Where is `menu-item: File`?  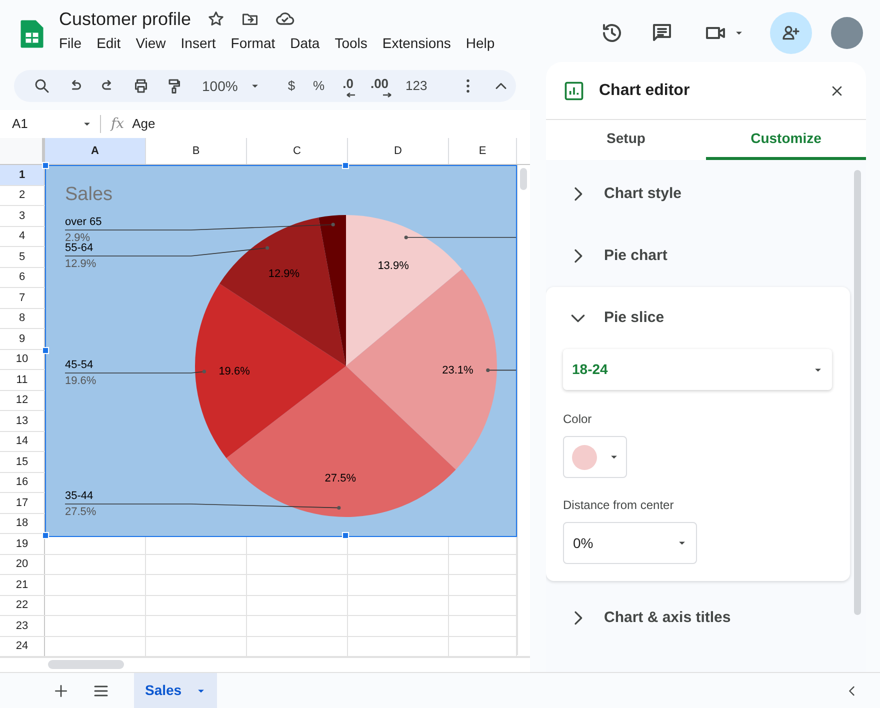 menu-item: File is located at coordinates (70, 43).